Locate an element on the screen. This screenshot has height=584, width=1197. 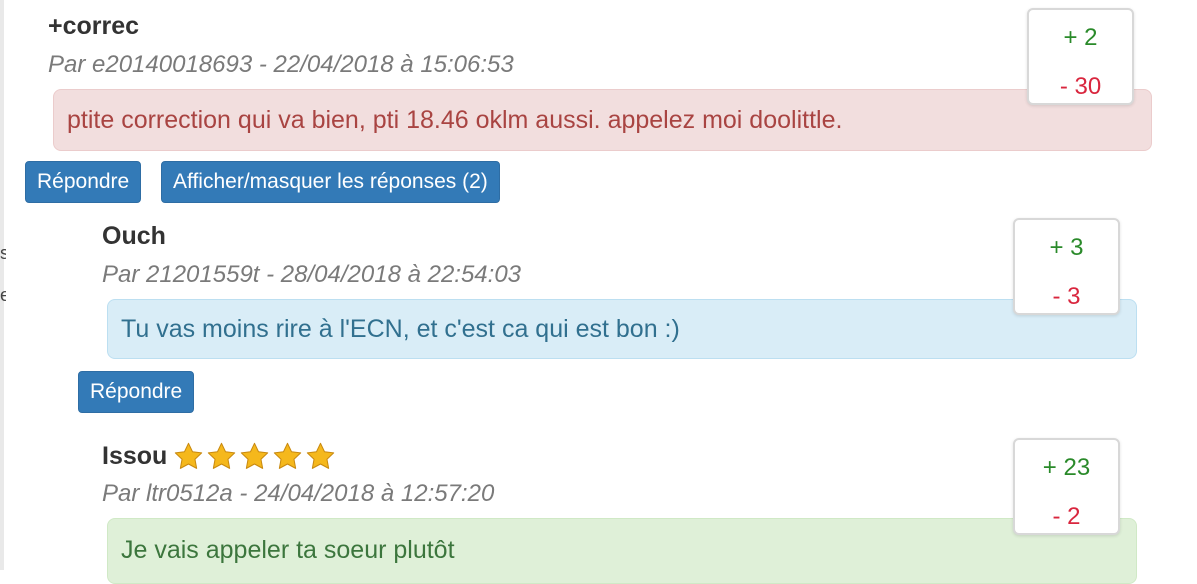
vote-box: + 23 - 2 is located at coordinates (1066, 486).